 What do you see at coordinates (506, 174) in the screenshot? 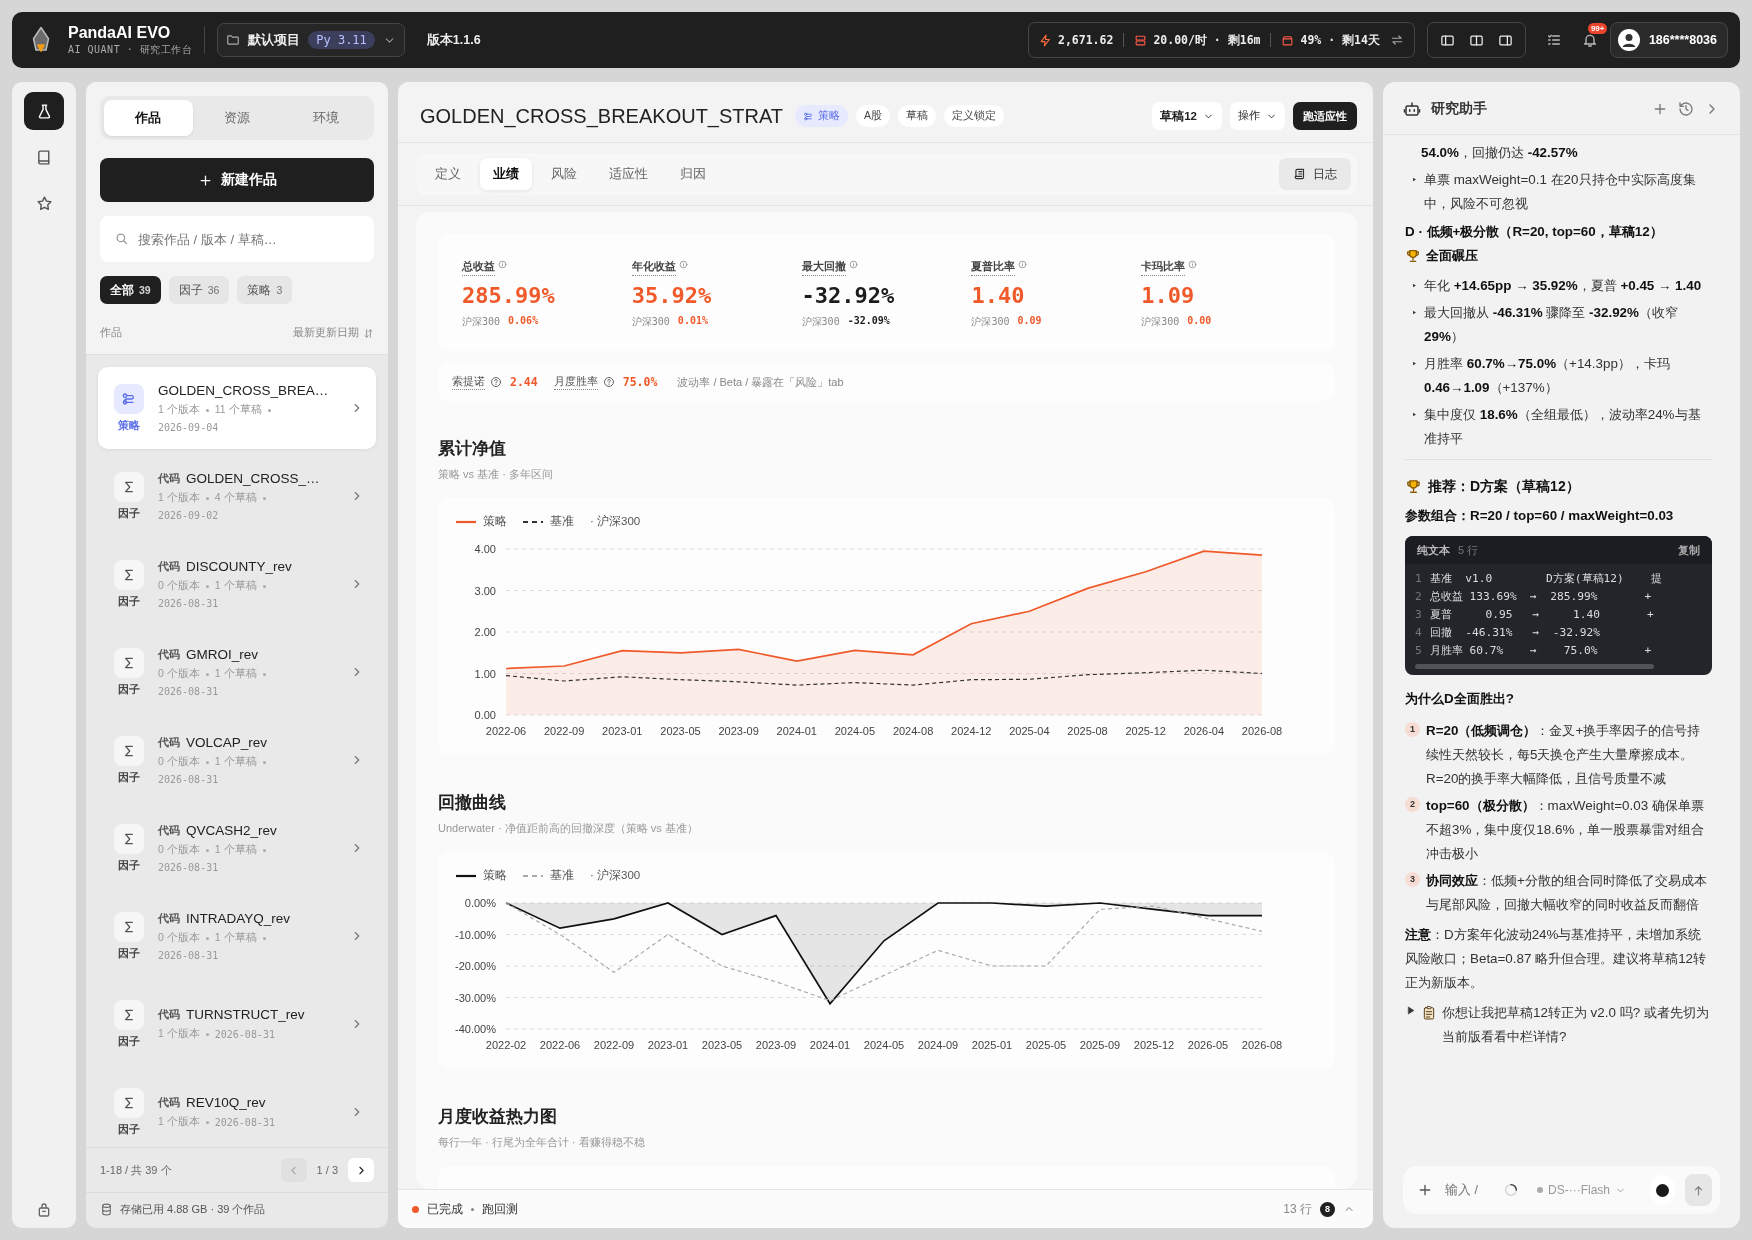
I see `content-tab: 业绩` at bounding box center [506, 174].